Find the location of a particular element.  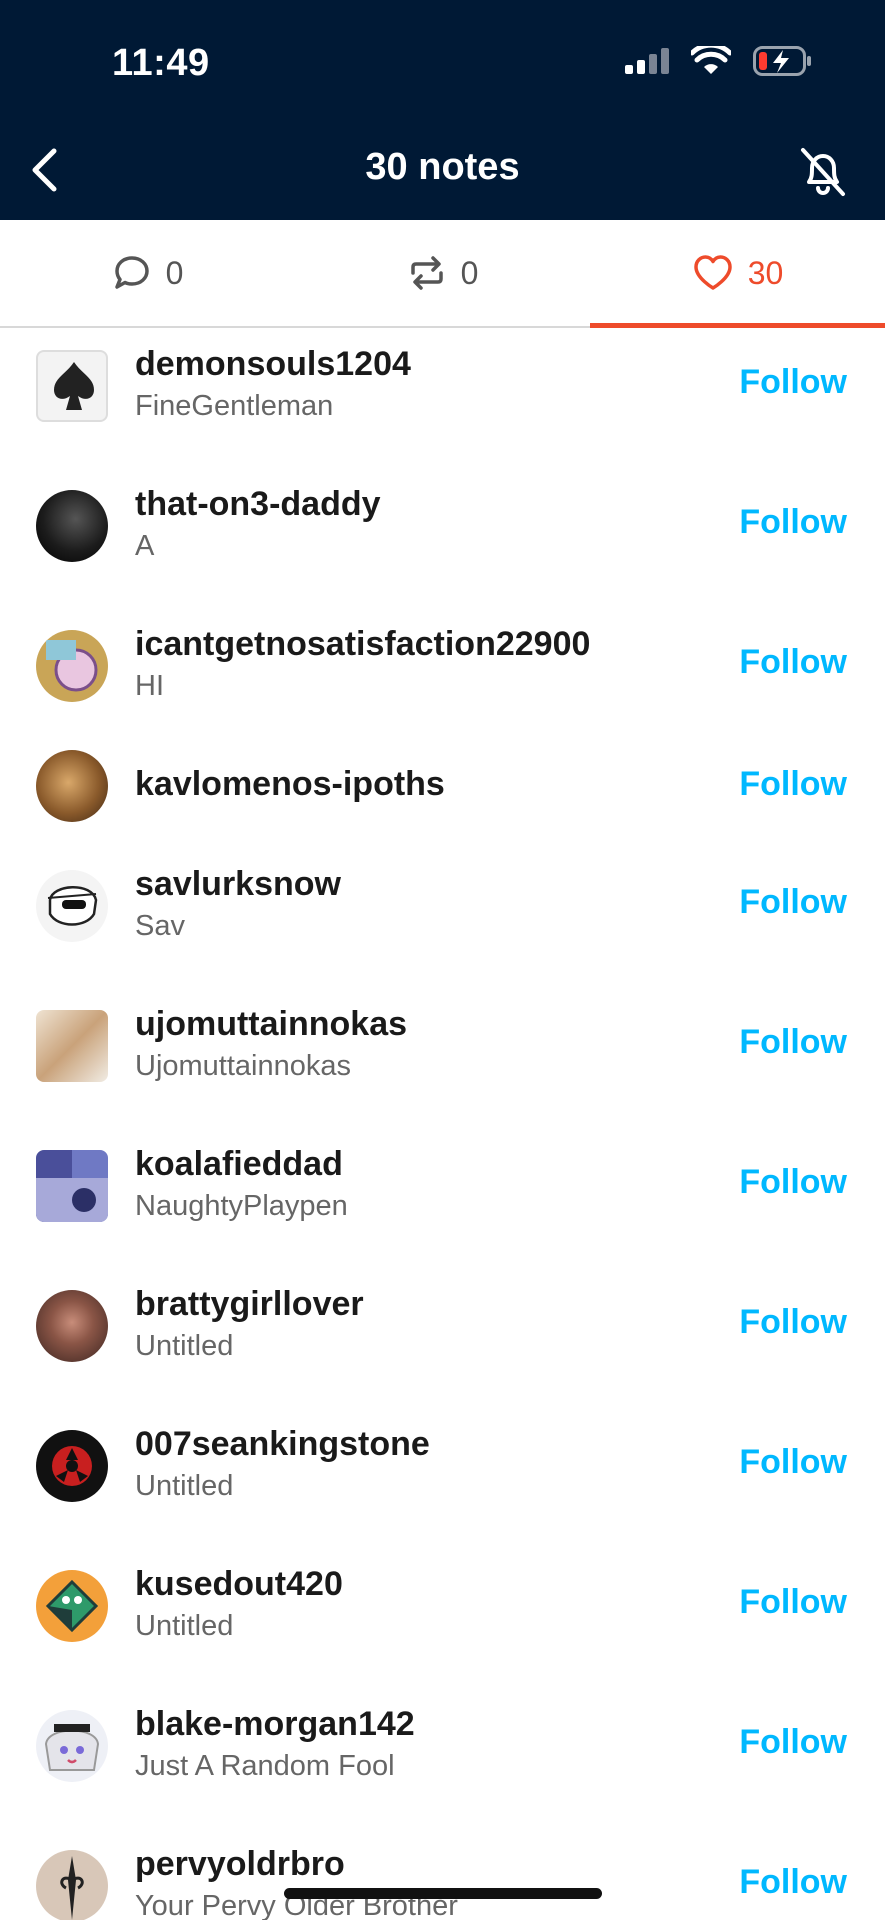

notes-tabs: 0 0 30 is located at coordinates (442, 274).